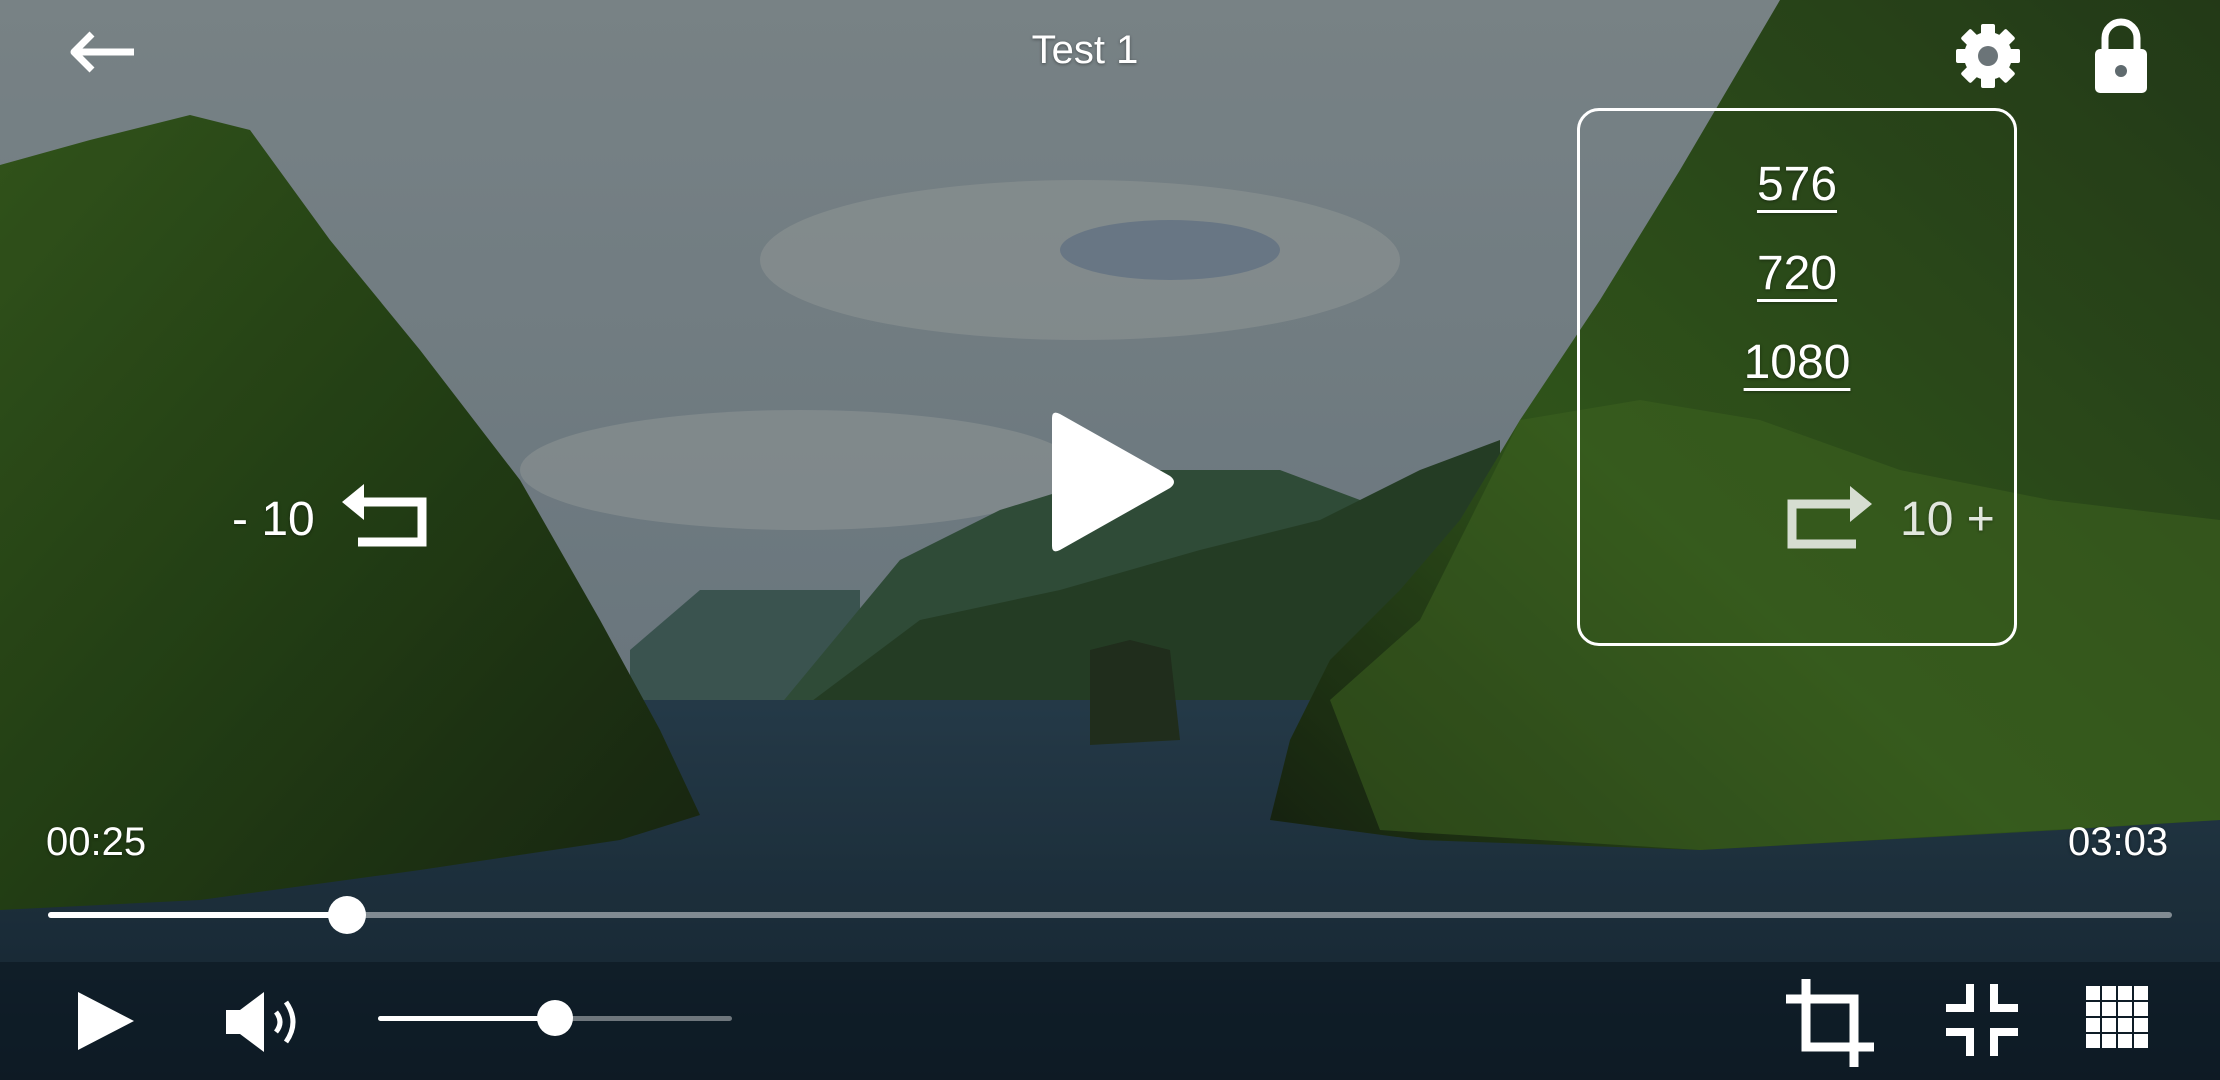 The image size is (2220, 1080). I want to click on resolution-menu: 576 720 1080, so click(1797, 377).